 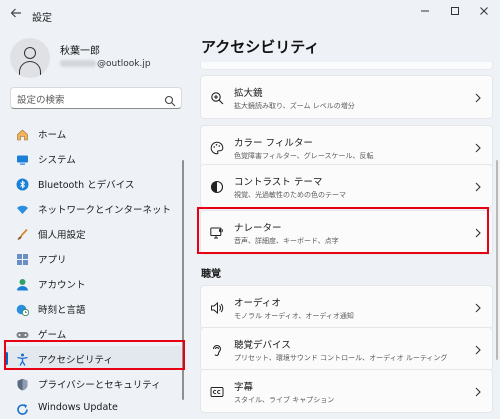 What do you see at coordinates (22, 183) in the screenshot?
I see `bluetooth-icon` at bounding box center [22, 183].